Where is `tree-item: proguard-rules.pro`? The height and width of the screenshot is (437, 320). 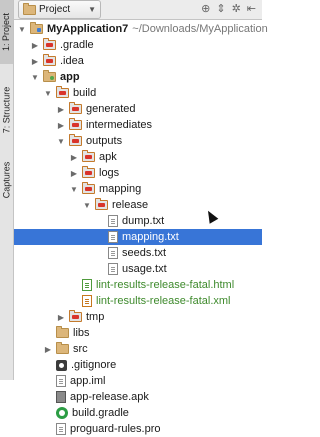
tree-item: proguard-rules.pro is located at coordinates (138, 429).